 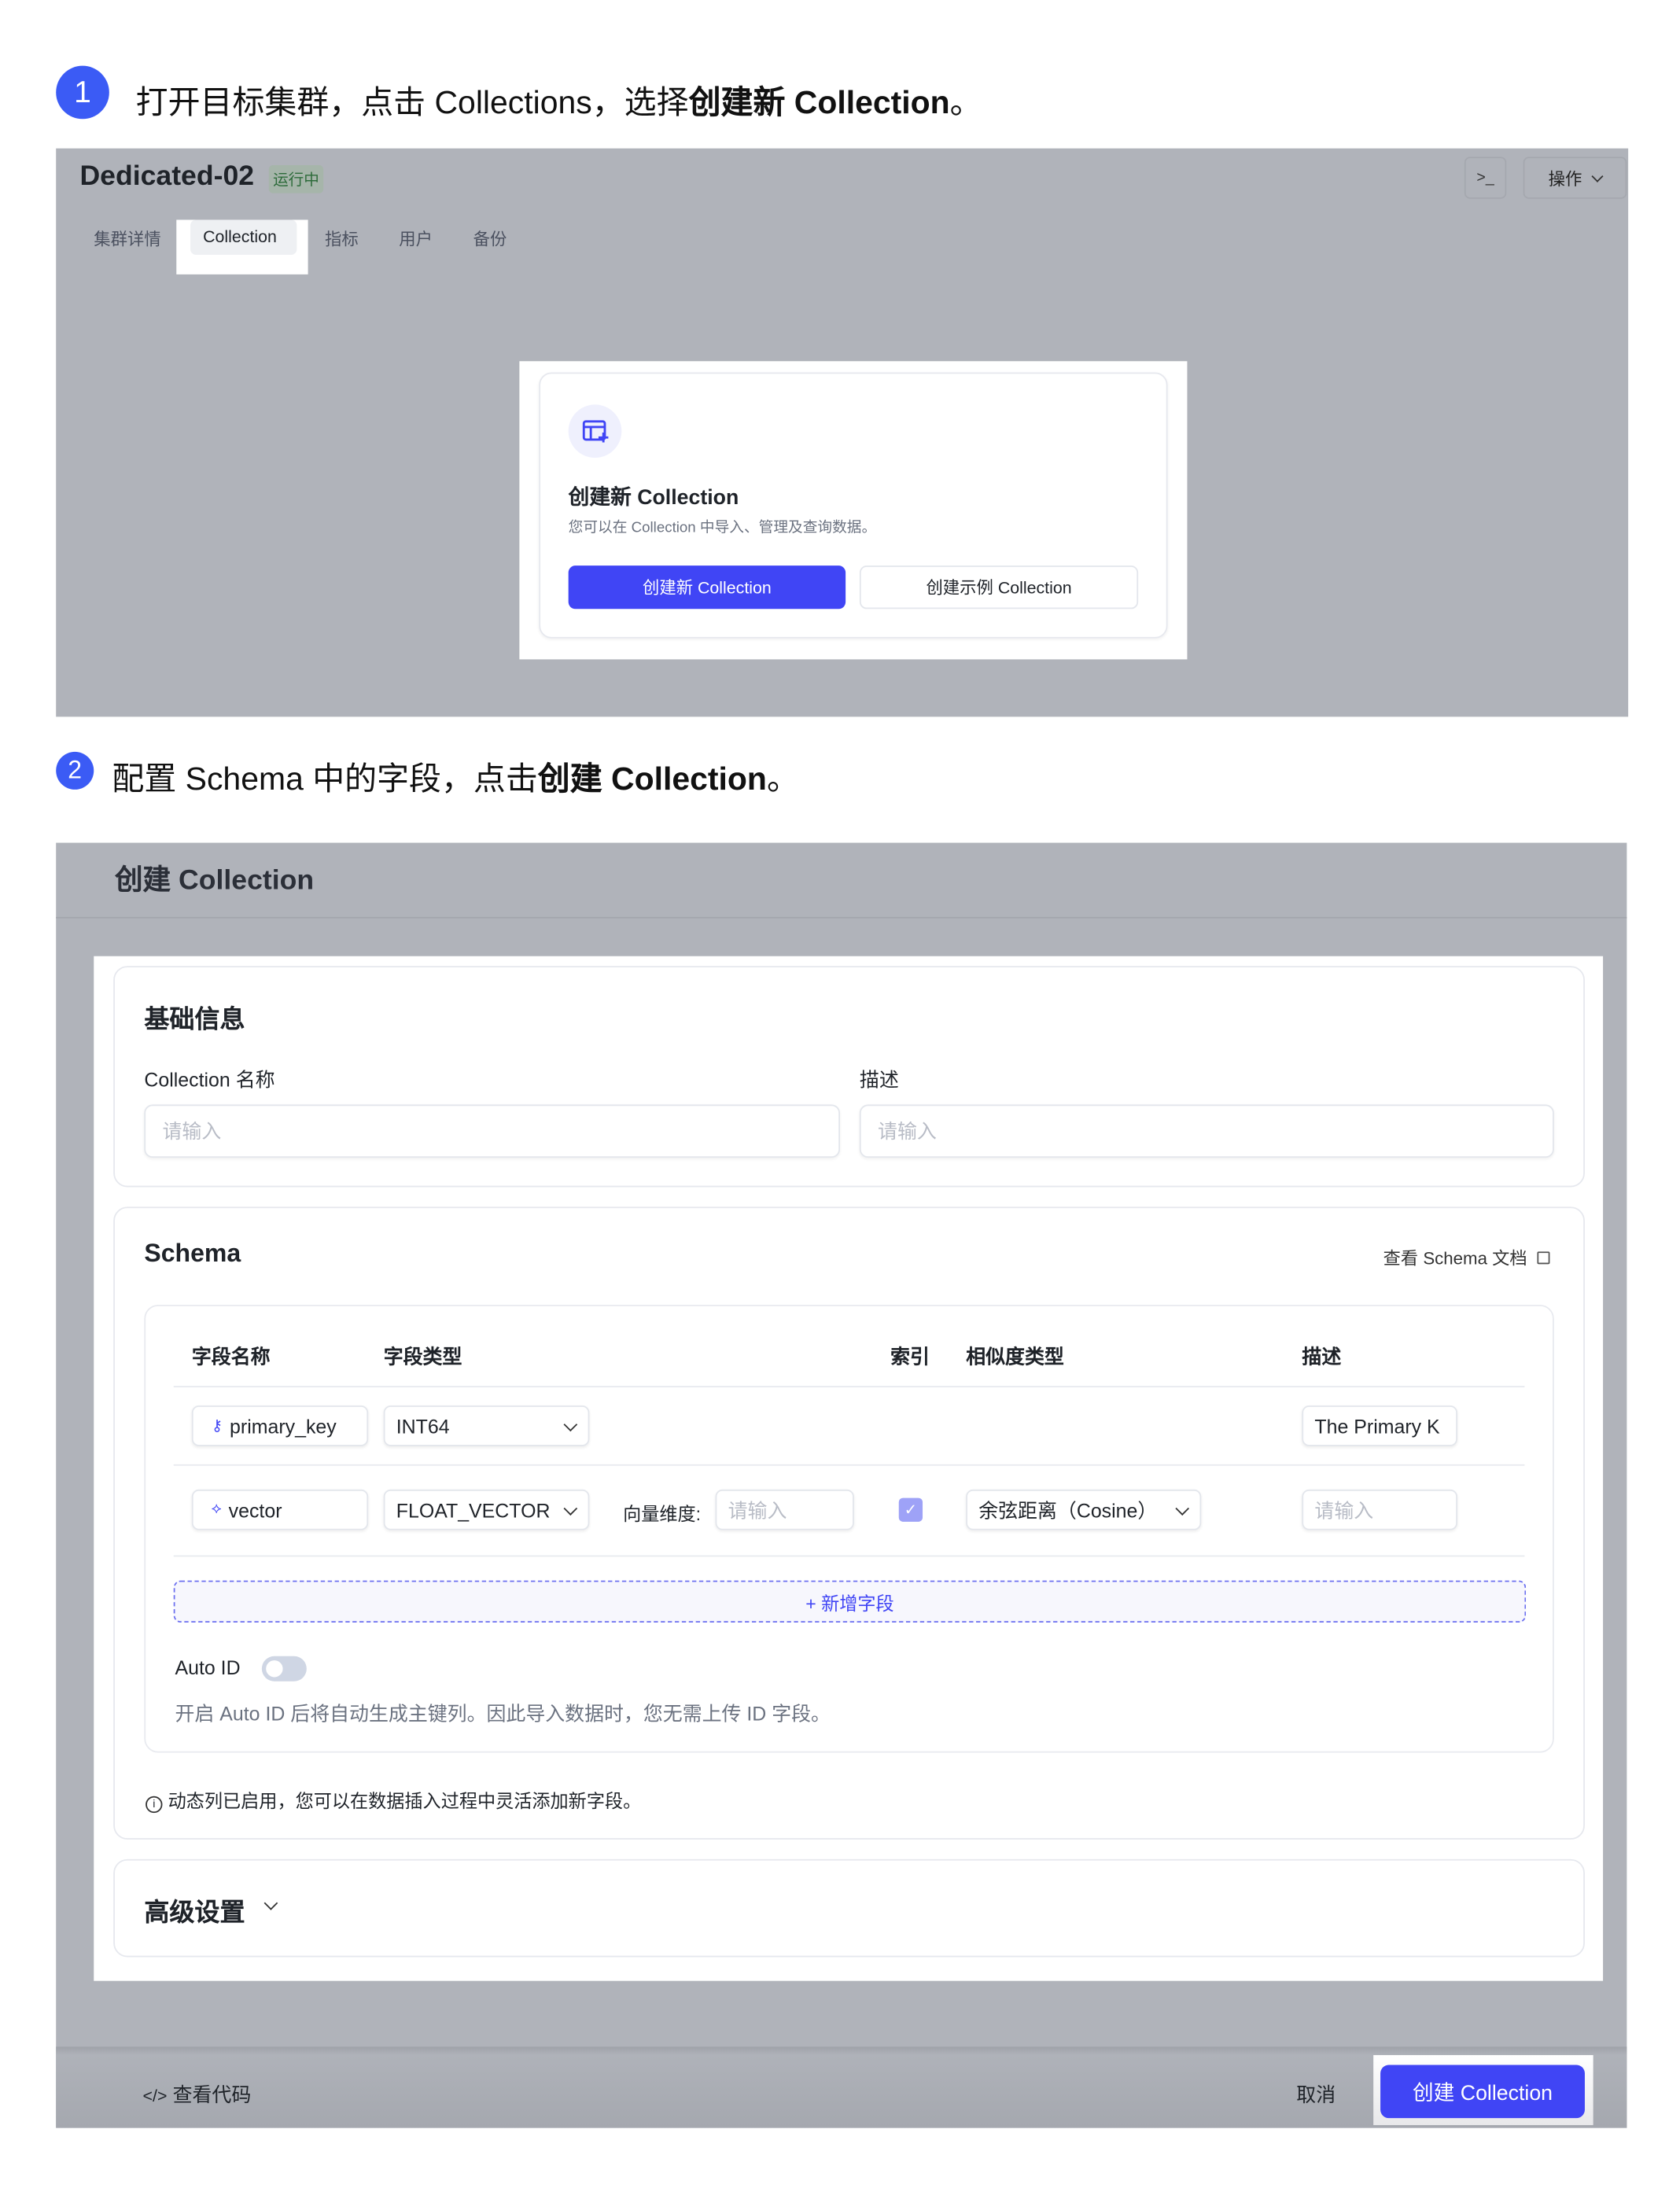 I want to click on check-icon: ✓, so click(x=911, y=1510).